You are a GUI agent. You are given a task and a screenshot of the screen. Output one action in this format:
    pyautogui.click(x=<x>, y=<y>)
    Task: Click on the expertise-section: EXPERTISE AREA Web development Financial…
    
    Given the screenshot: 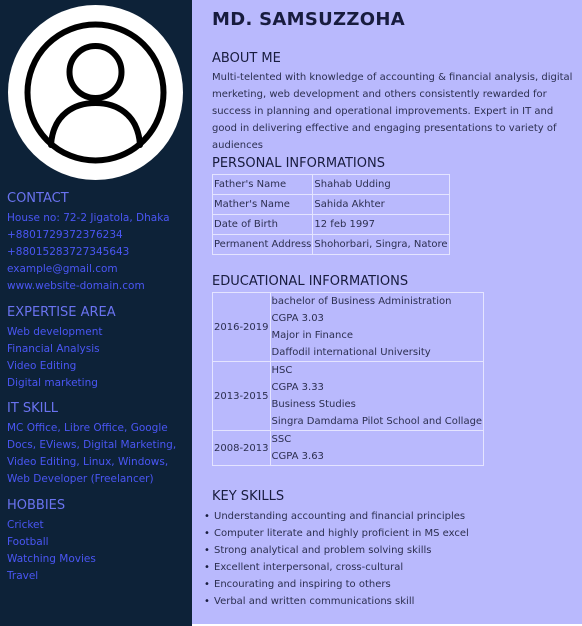 What is the action you would take?
    pyautogui.click(x=97, y=348)
    